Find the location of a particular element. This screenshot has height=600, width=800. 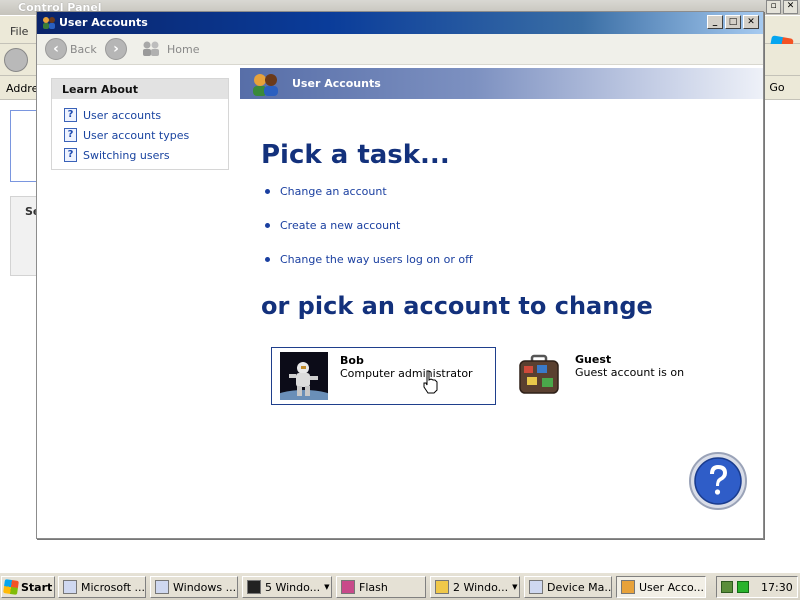

pick-account-heading: or pick an account to change is located at coordinates (457, 306).